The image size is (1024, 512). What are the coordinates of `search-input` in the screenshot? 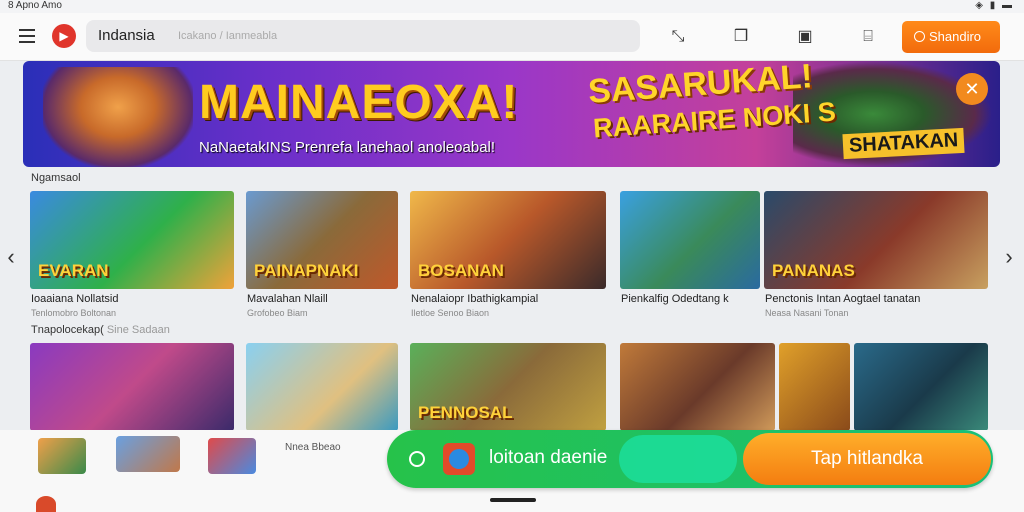 It's located at (388, 36).